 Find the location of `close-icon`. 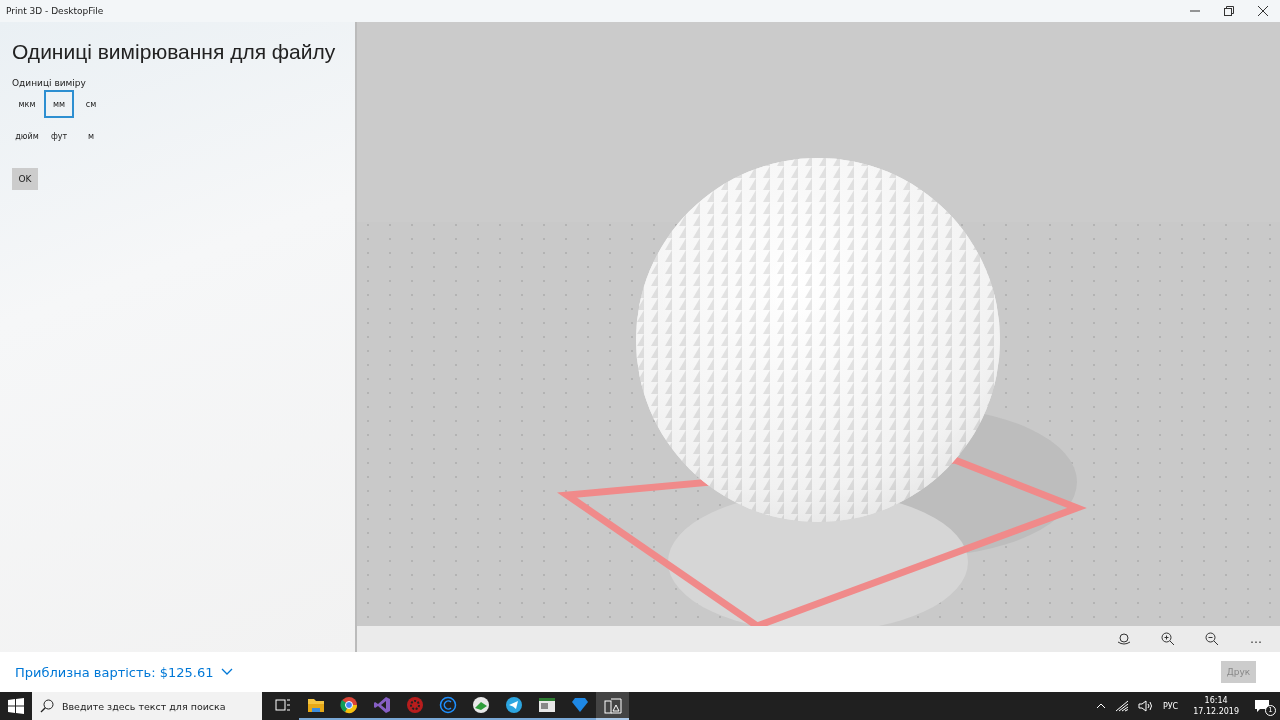

close-icon is located at coordinates (1263, 11).